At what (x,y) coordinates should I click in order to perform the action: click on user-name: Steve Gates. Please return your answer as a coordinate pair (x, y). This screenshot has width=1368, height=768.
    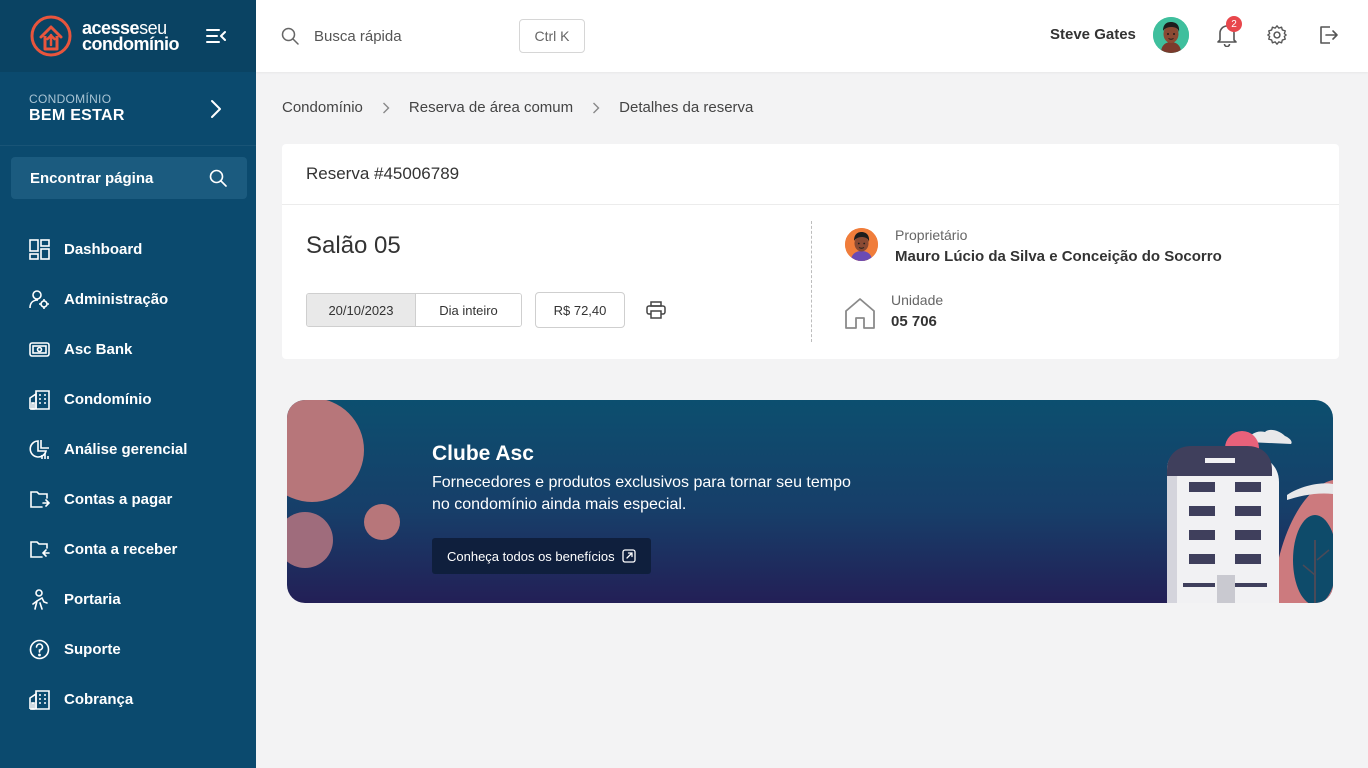
    Looking at the image, I should click on (1093, 34).